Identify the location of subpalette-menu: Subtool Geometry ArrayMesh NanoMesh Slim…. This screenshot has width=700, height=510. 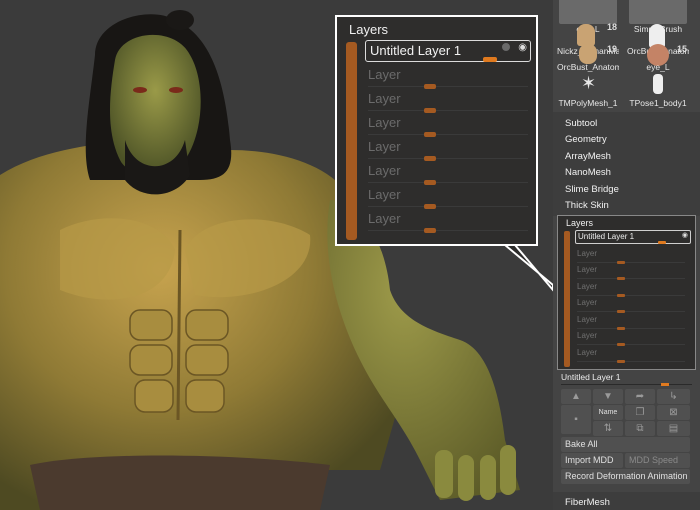
(626, 164).